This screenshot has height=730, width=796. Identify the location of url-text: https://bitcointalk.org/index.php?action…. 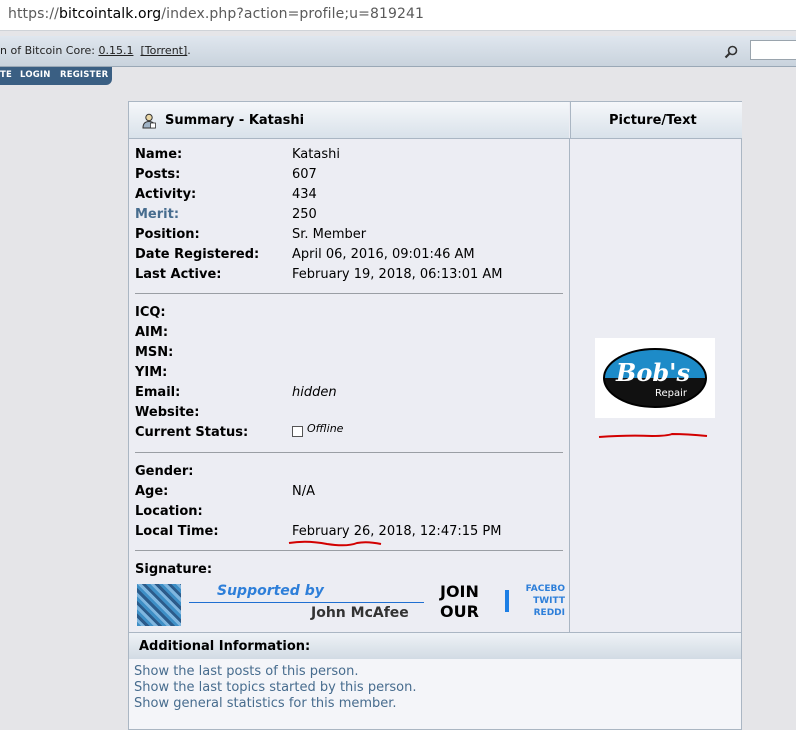
(216, 14).